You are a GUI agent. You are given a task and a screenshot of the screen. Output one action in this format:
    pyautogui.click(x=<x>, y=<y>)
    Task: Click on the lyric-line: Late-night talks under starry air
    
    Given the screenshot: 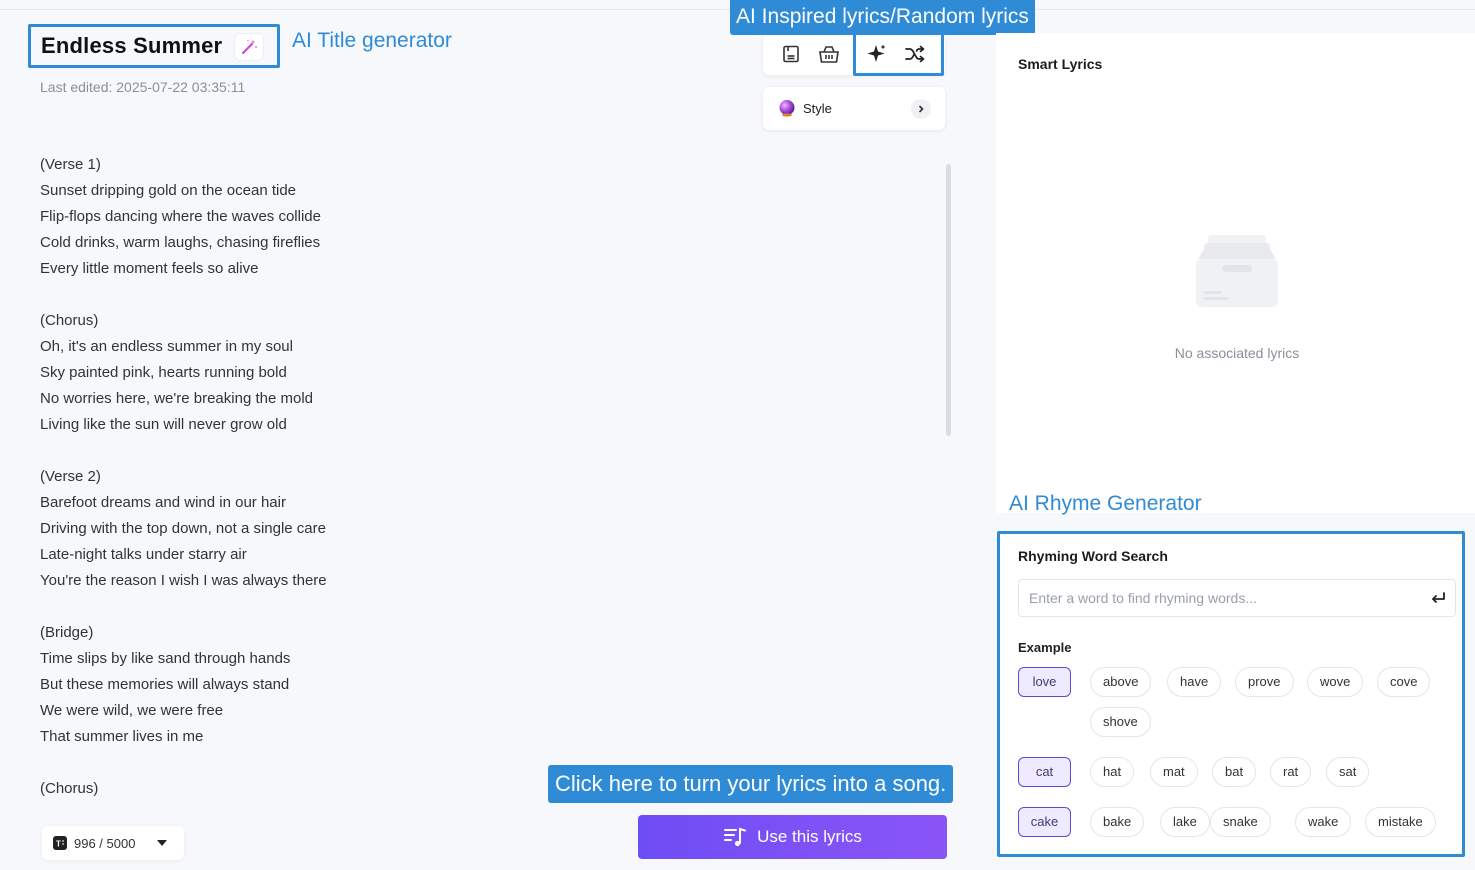 What is the action you would take?
    pyautogui.click(x=480, y=555)
    